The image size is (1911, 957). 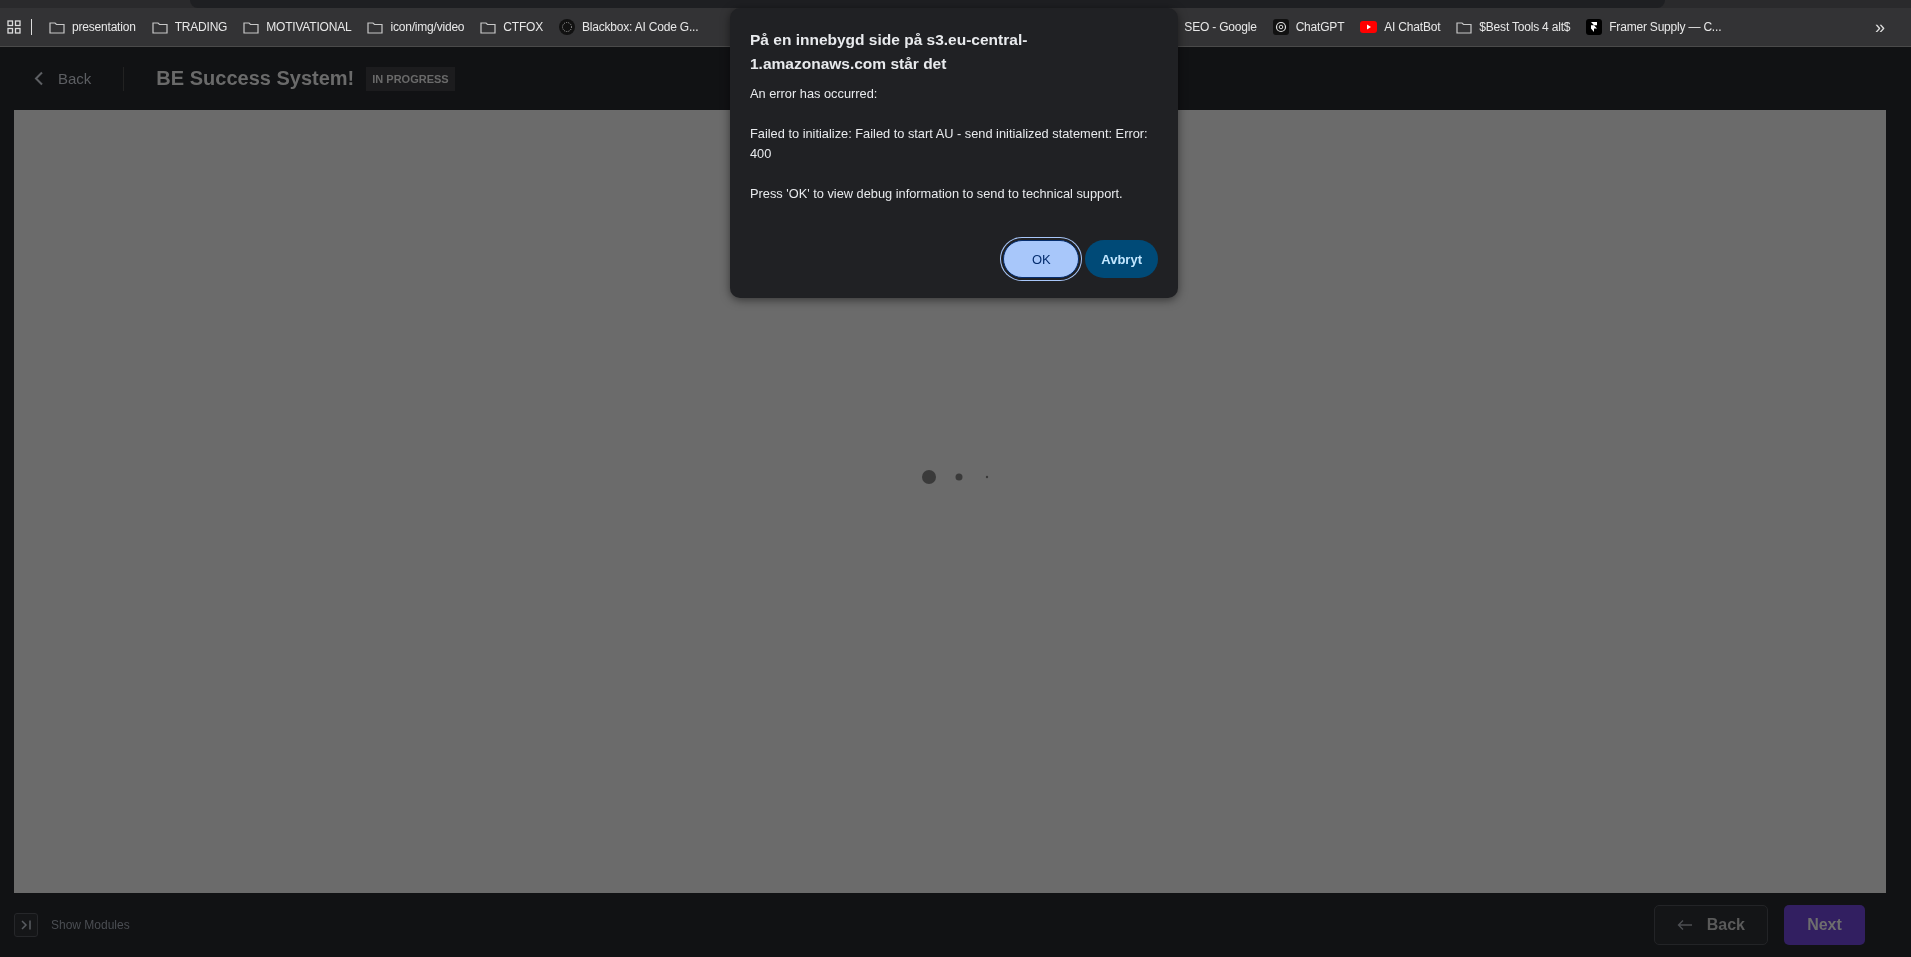 I want to click on status-badge: IN PROGRESS, so click(x=410, y=78).